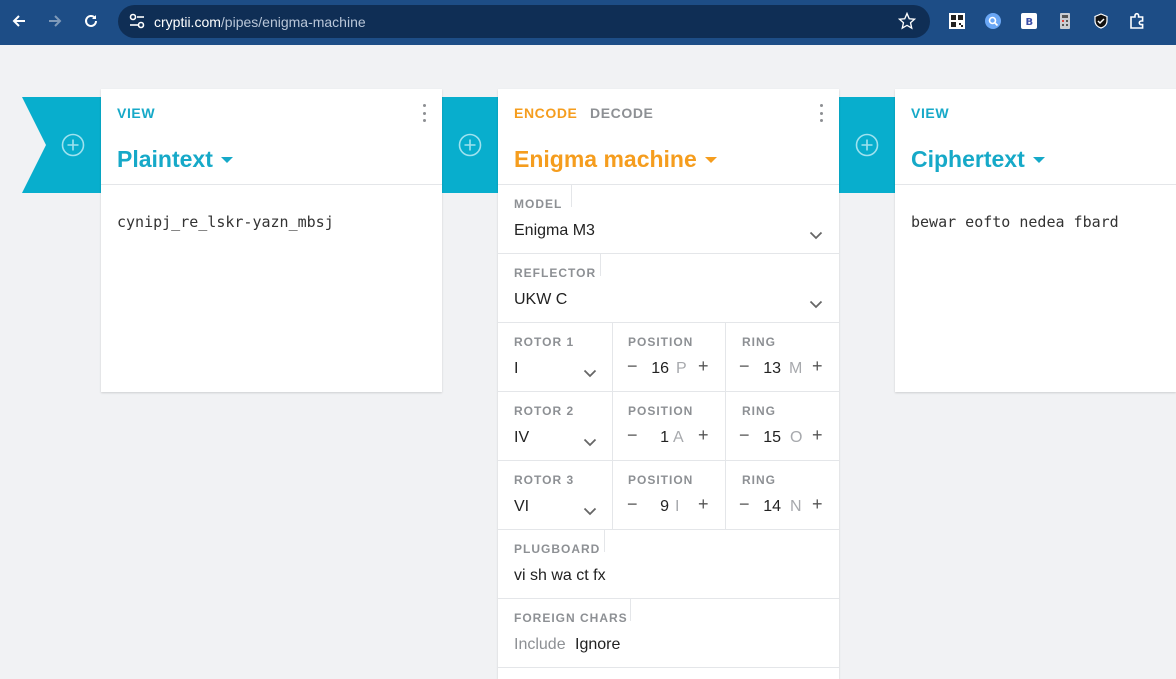 Image resolution: width=1176 pixels, height=679 pixels. What do you see at coordinates (681, 368) in the screenshot?
I see `position-letter: P` at bounding box center [681, 368].